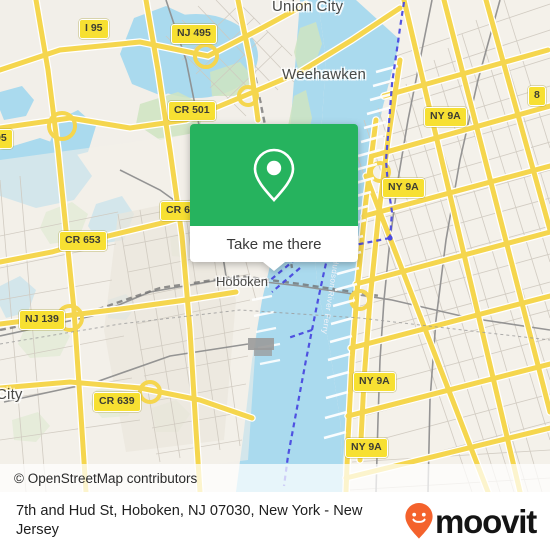 The width and height of the screenshot is (550, 550). I want to click on callout-tail, so click(274, 266).